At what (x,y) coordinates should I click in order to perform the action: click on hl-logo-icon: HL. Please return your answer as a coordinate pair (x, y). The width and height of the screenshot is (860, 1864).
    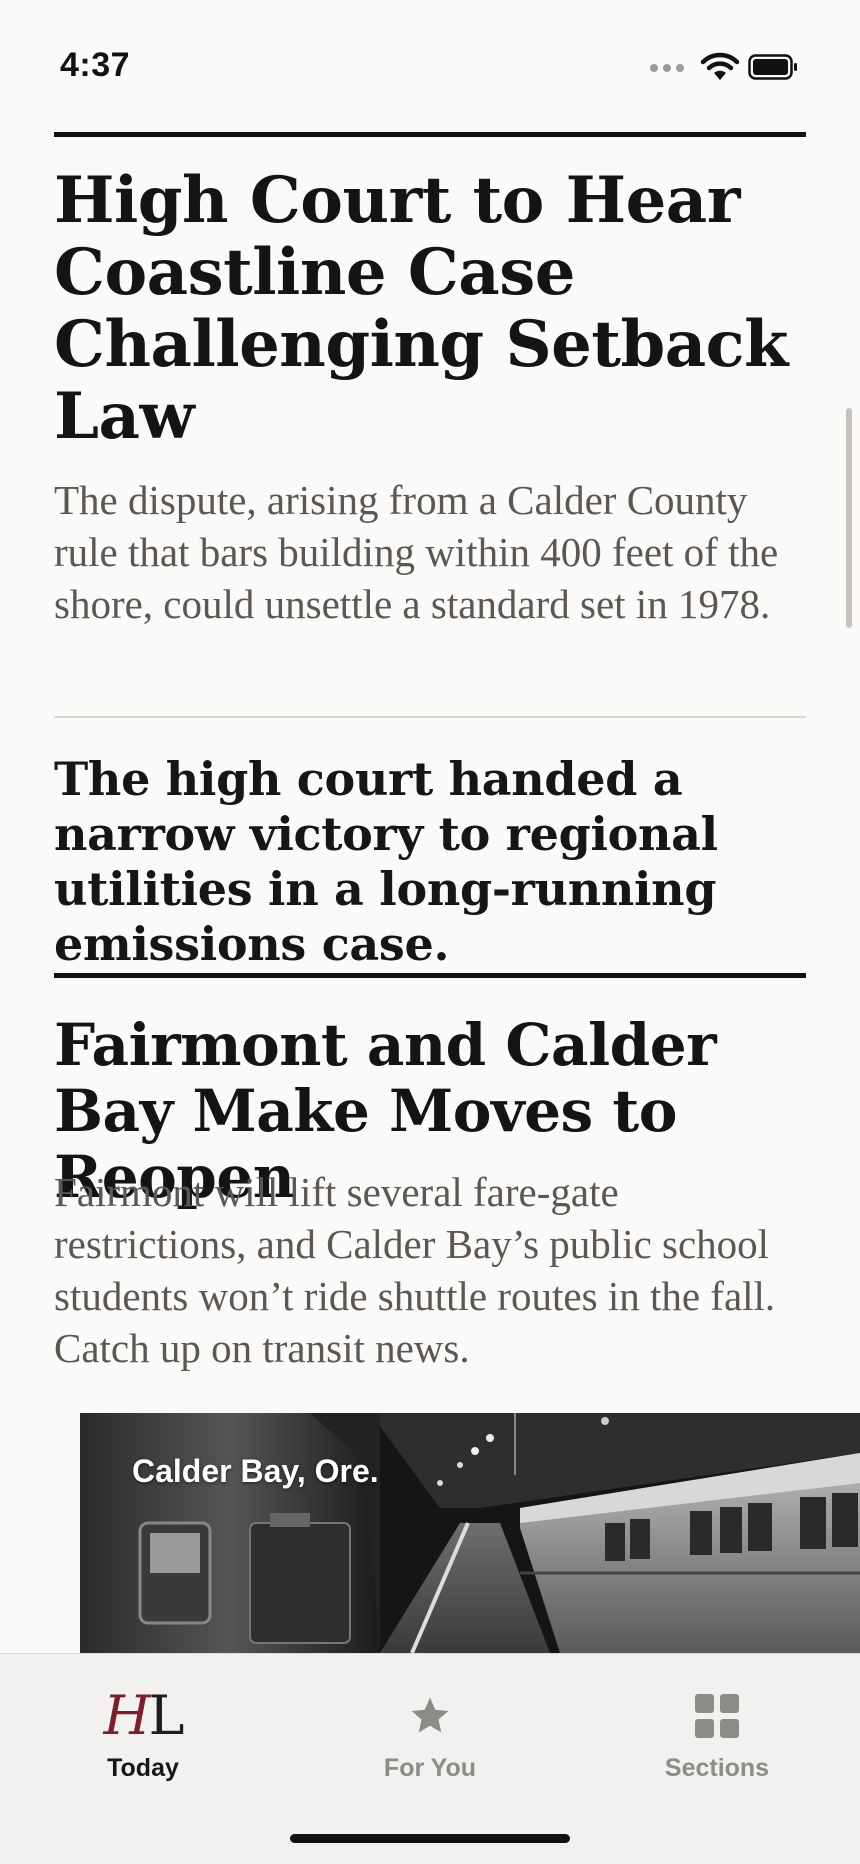
    Looking at the image, I should click on (143, 1716).